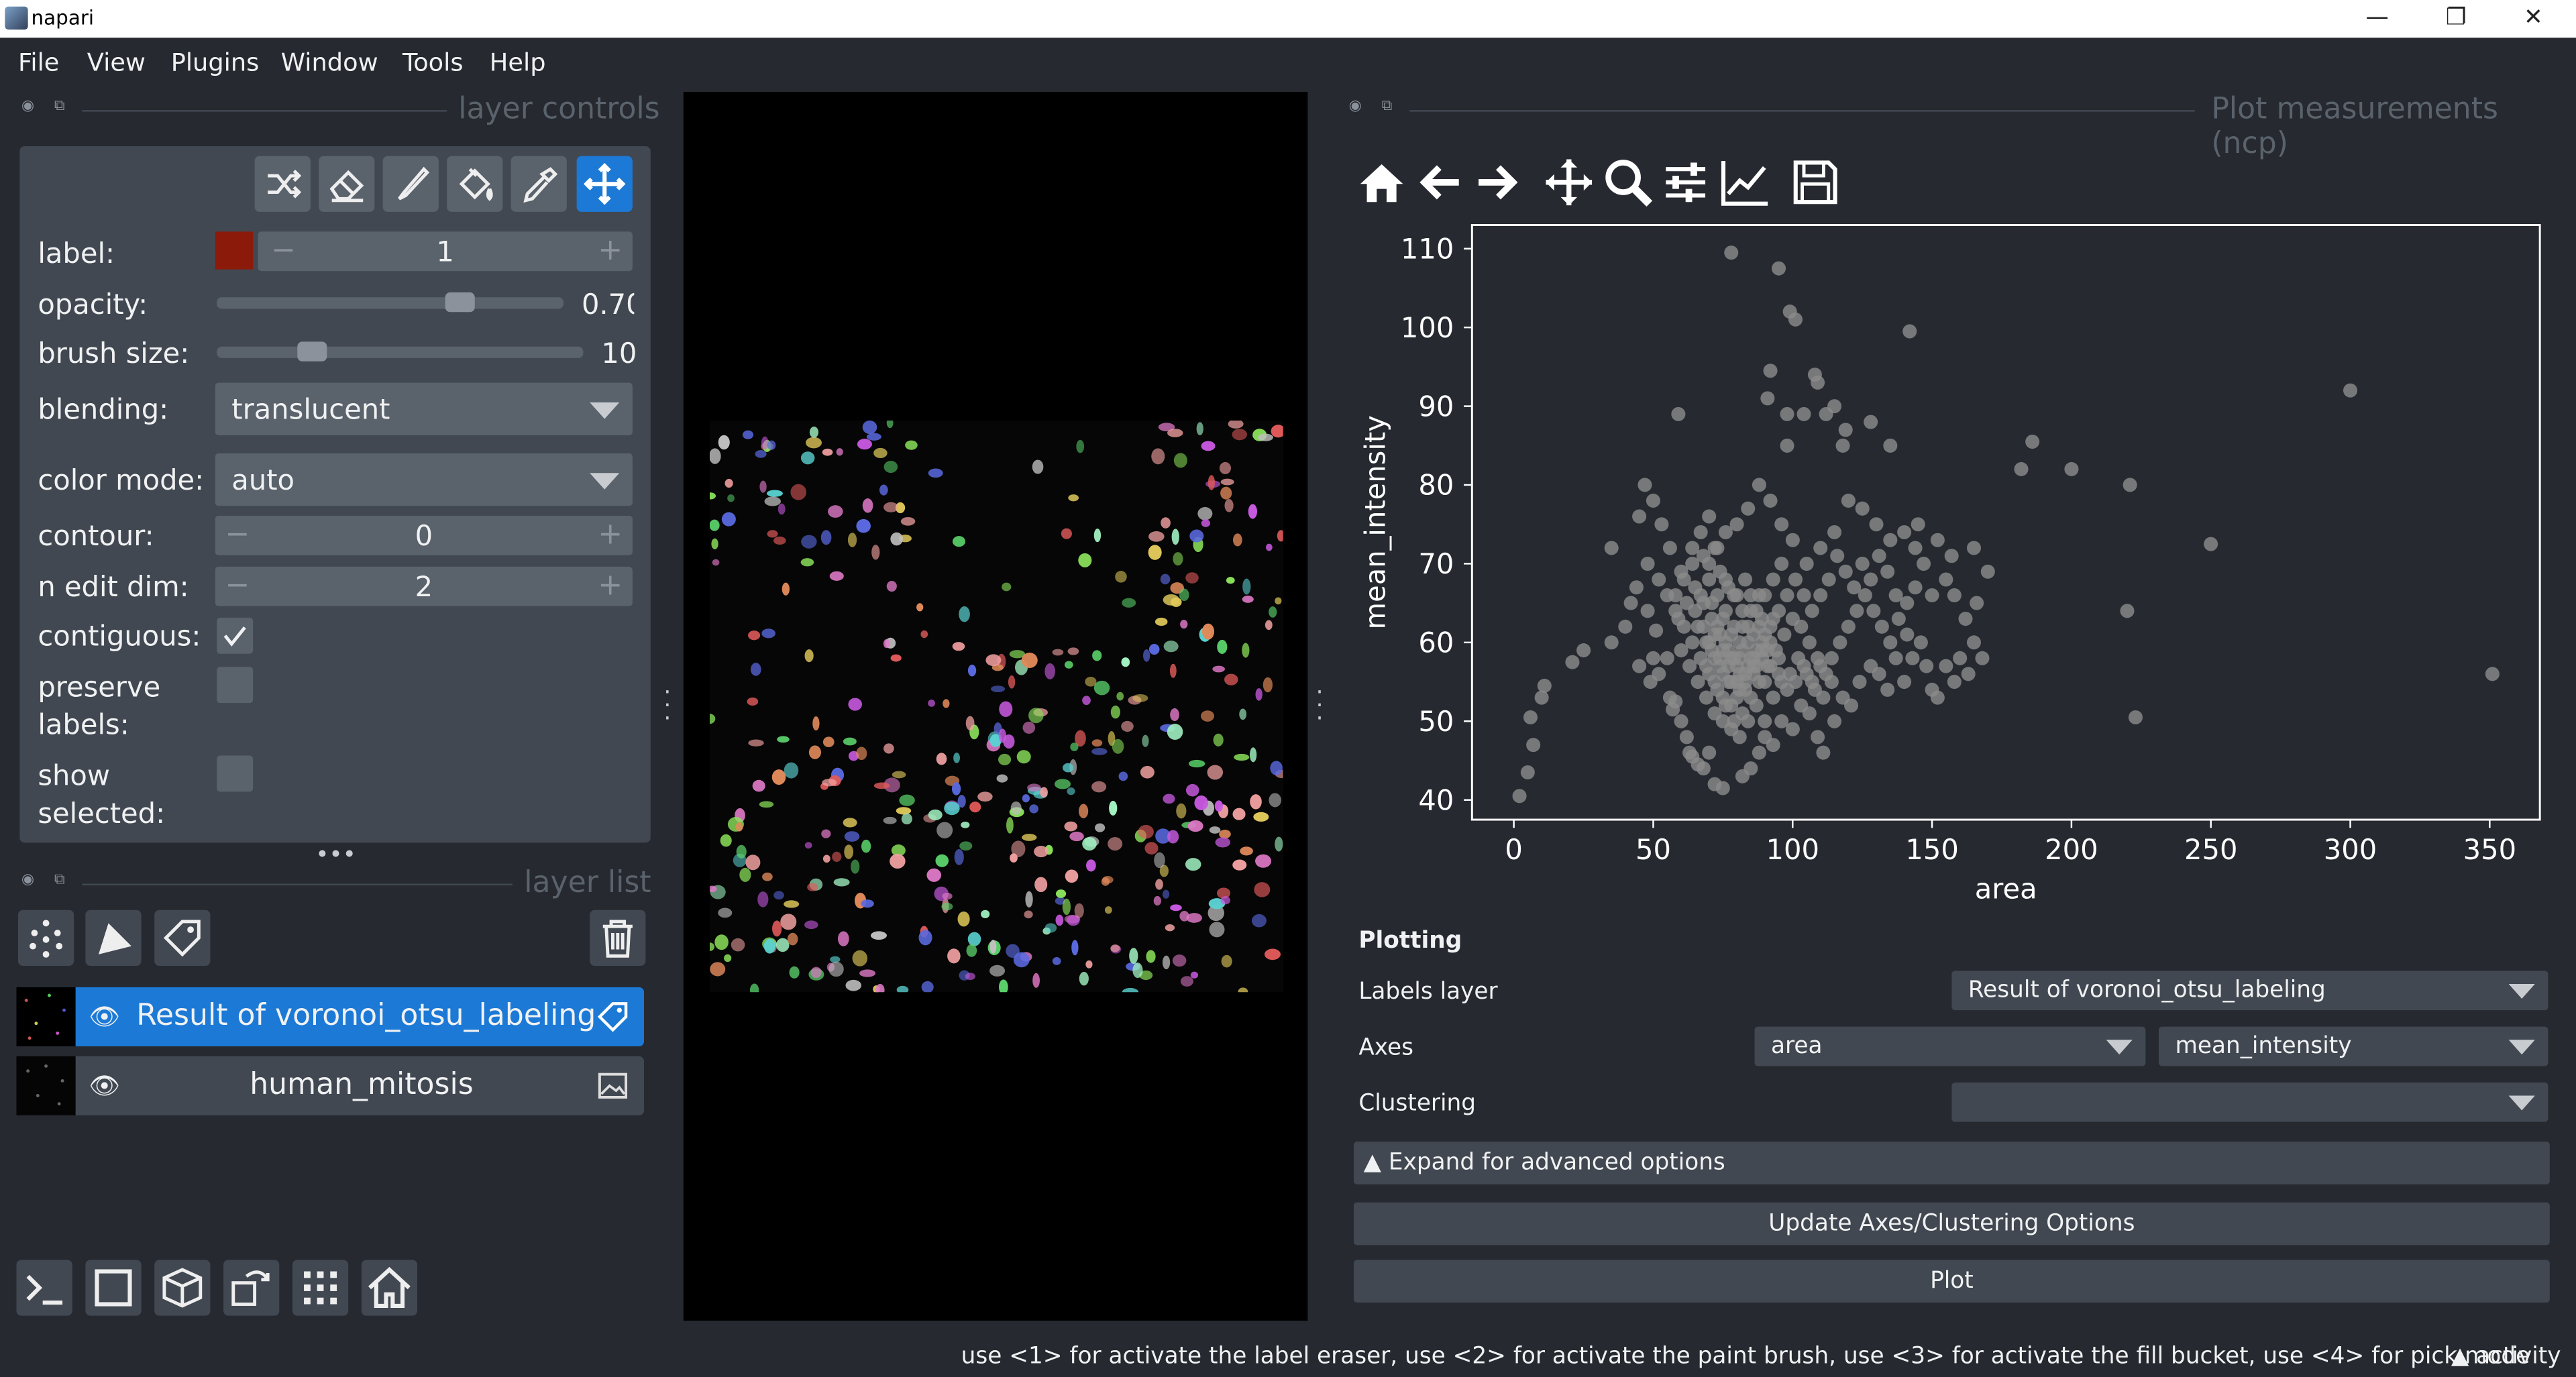 This screenshot has width=2576, height=1377. What do you see at coordinates (445, 251) in the screenshot?
I see `label-spinbox: − 1 +` at bounding box center [445, 251].